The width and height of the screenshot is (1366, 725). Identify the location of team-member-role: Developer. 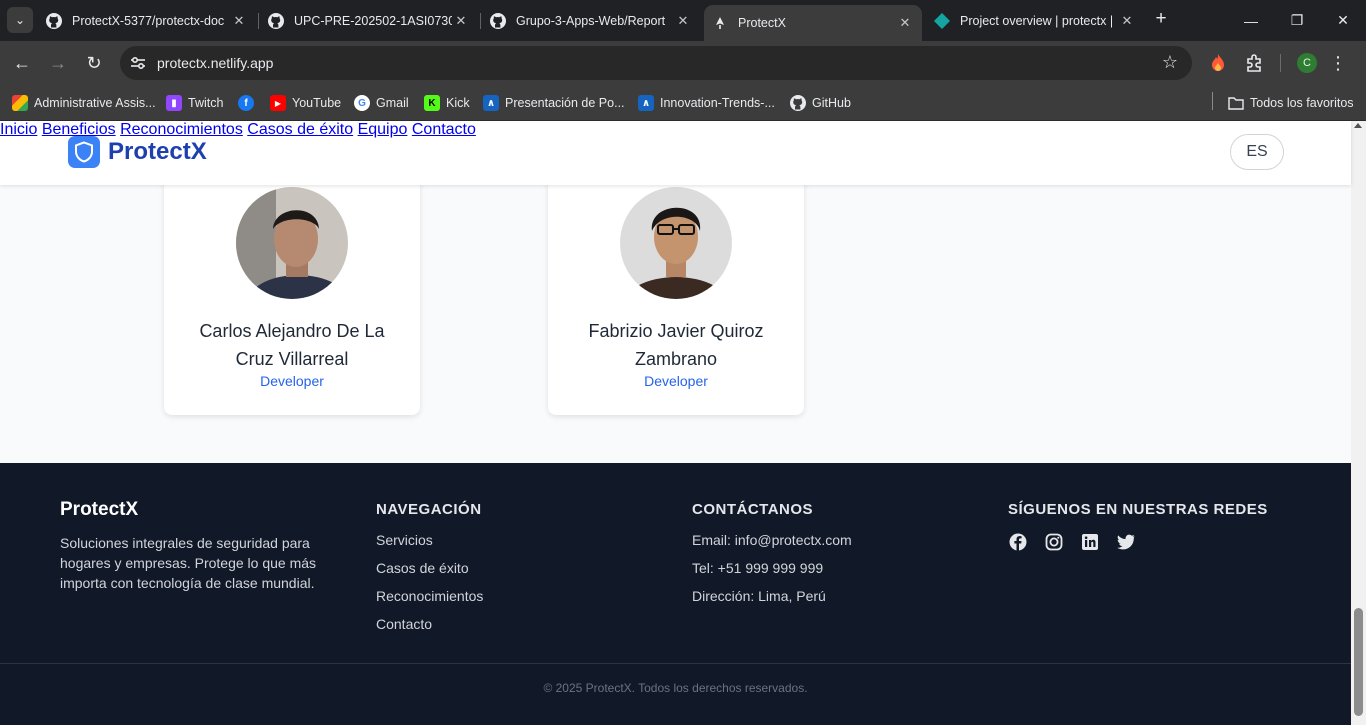
(676, 381).